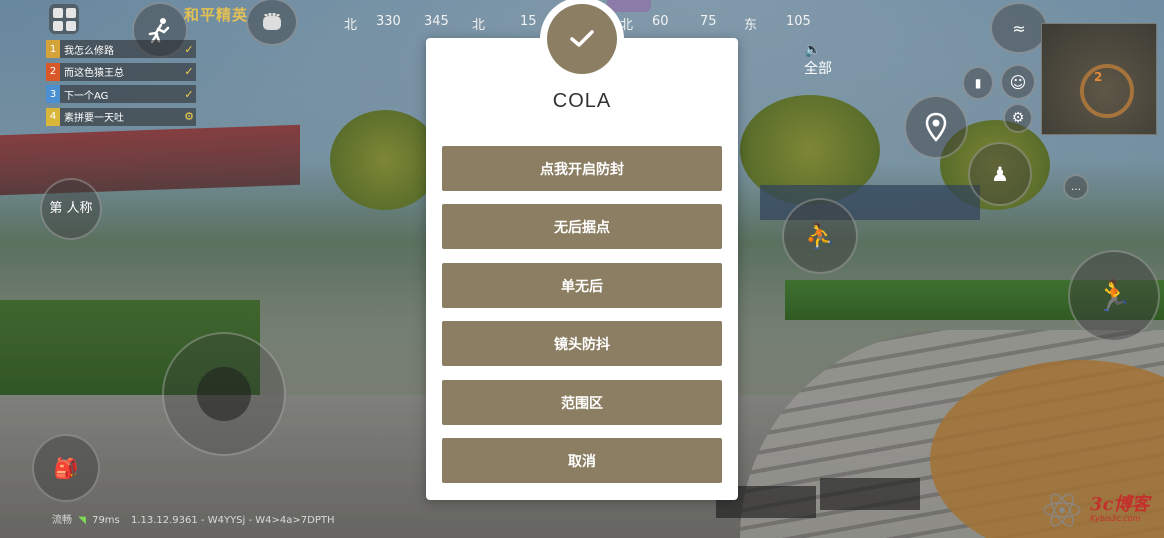  I want to click on movement-joystick, so click(224, 394).